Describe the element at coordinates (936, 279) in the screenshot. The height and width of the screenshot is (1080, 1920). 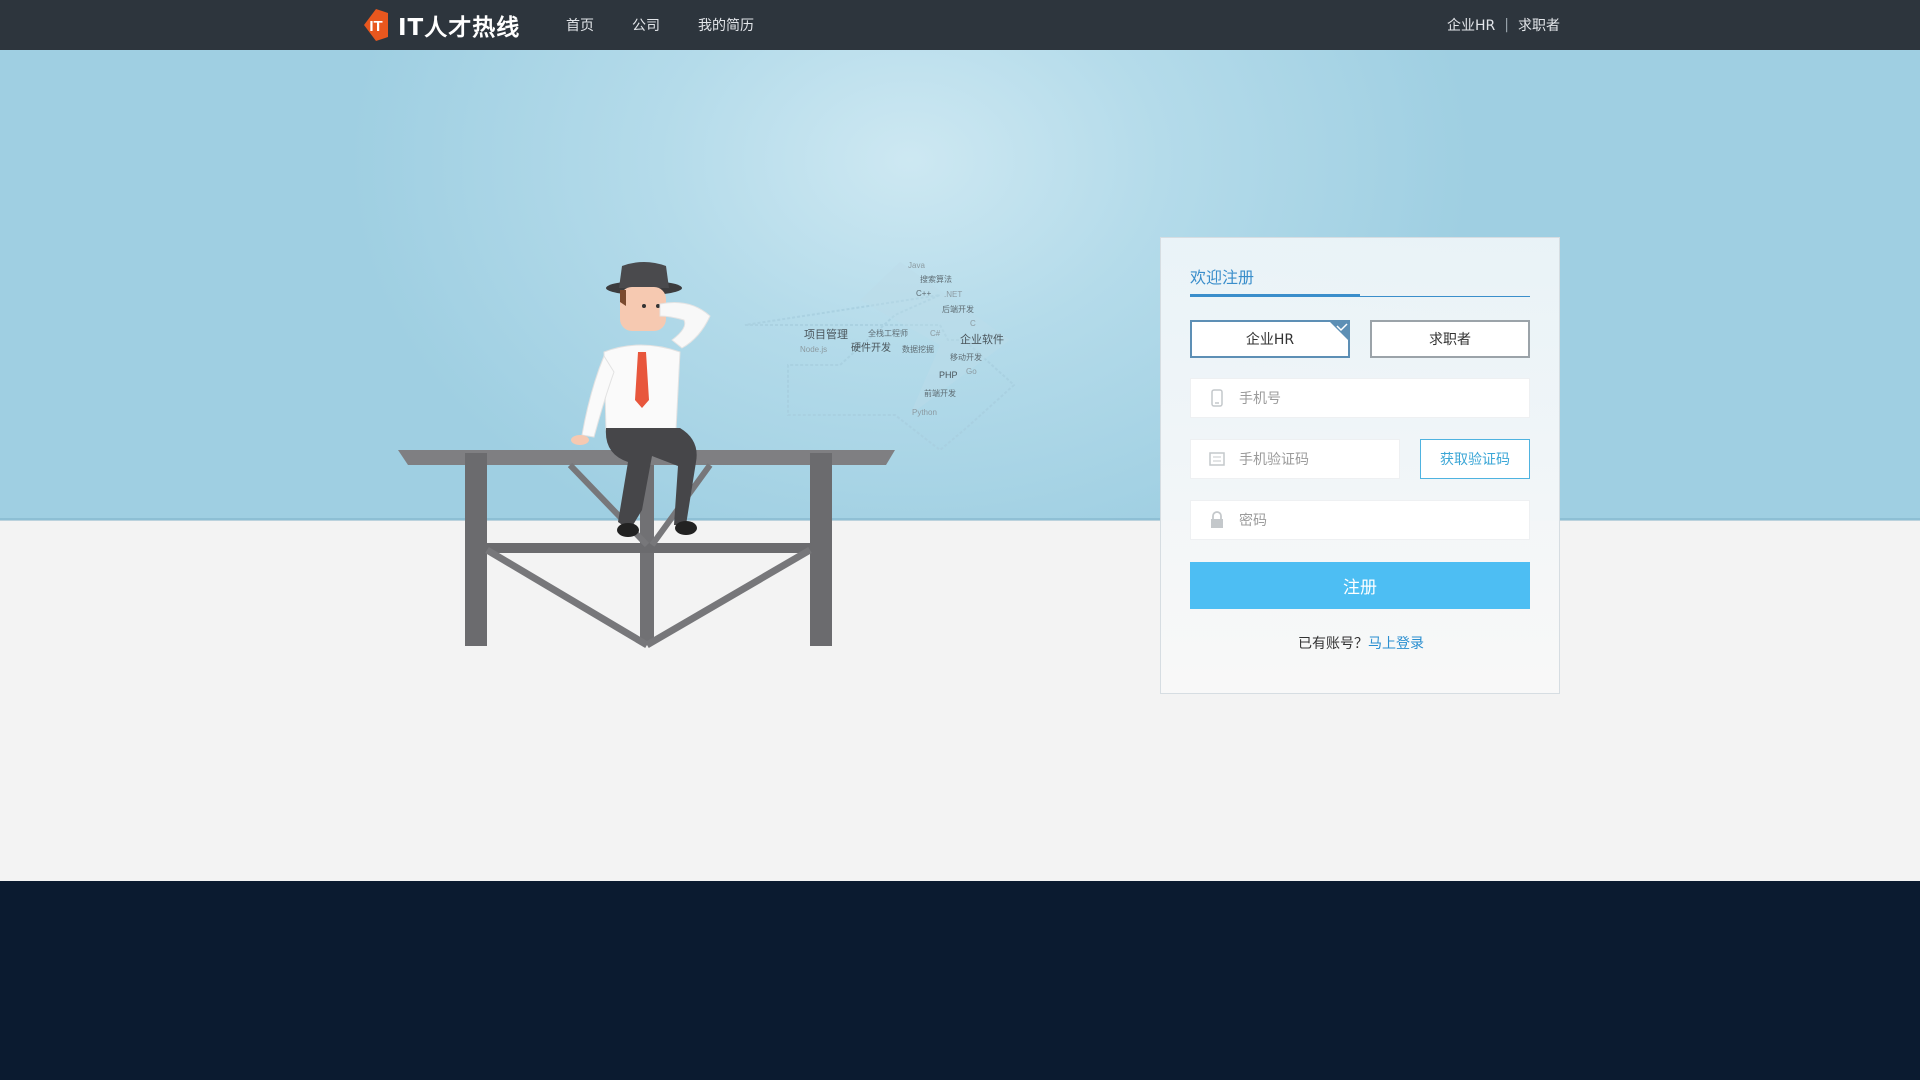
I see `tag-search-algorithm: 搜索算法` at that location.